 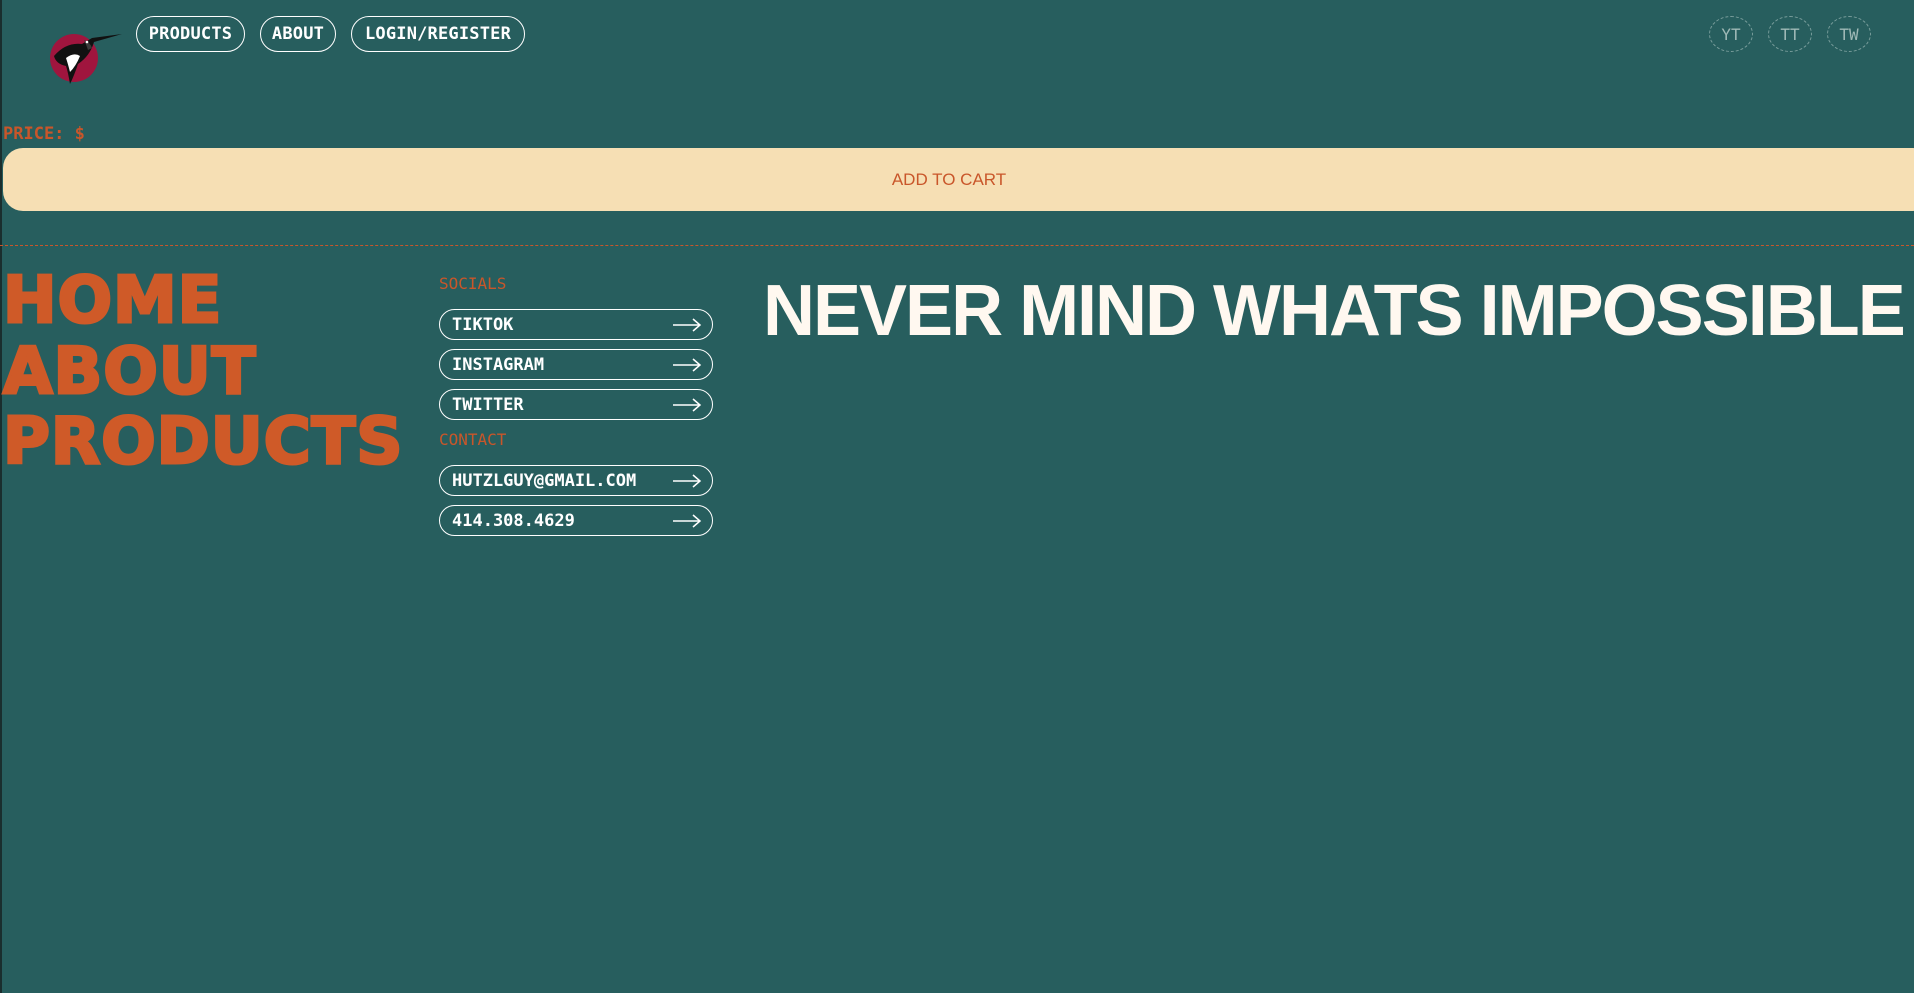 What do you see at coordinates (576, 404) in the screenshot?
I see `social-link-twitter: TWITTER` at bounding box center [576, 404].